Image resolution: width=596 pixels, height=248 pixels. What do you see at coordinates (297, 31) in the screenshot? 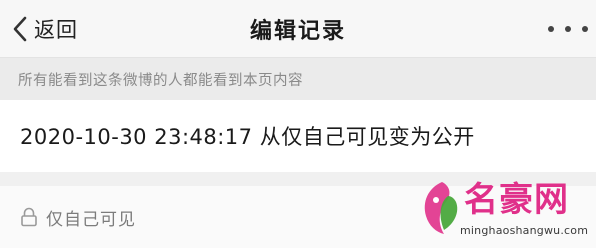
I see `page-title: 编辑记录` at bounding box center [297, 31].